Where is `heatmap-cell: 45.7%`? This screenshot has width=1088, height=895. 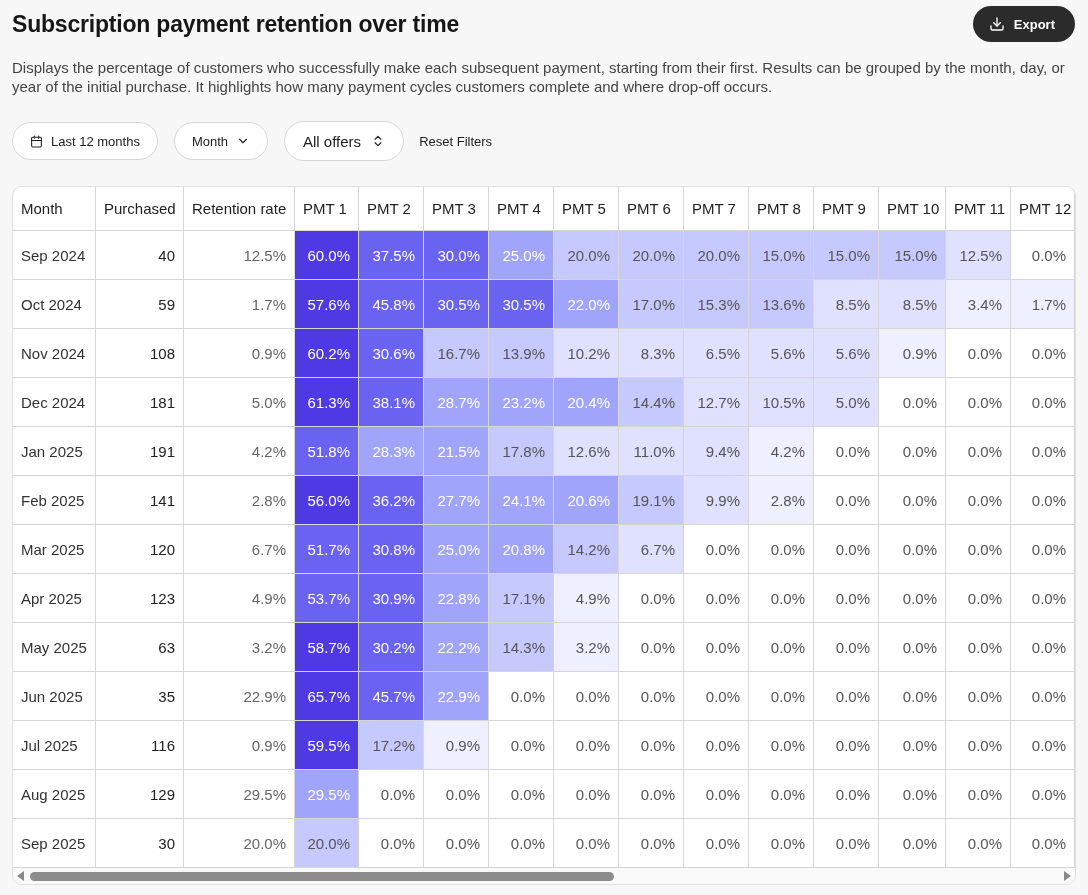
heatmap-cell: 45.7% is located at coordinates (391, 696).